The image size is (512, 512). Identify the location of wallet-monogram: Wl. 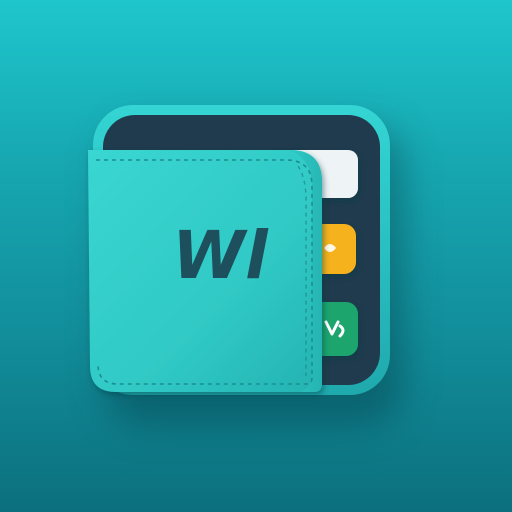
(220, 255).